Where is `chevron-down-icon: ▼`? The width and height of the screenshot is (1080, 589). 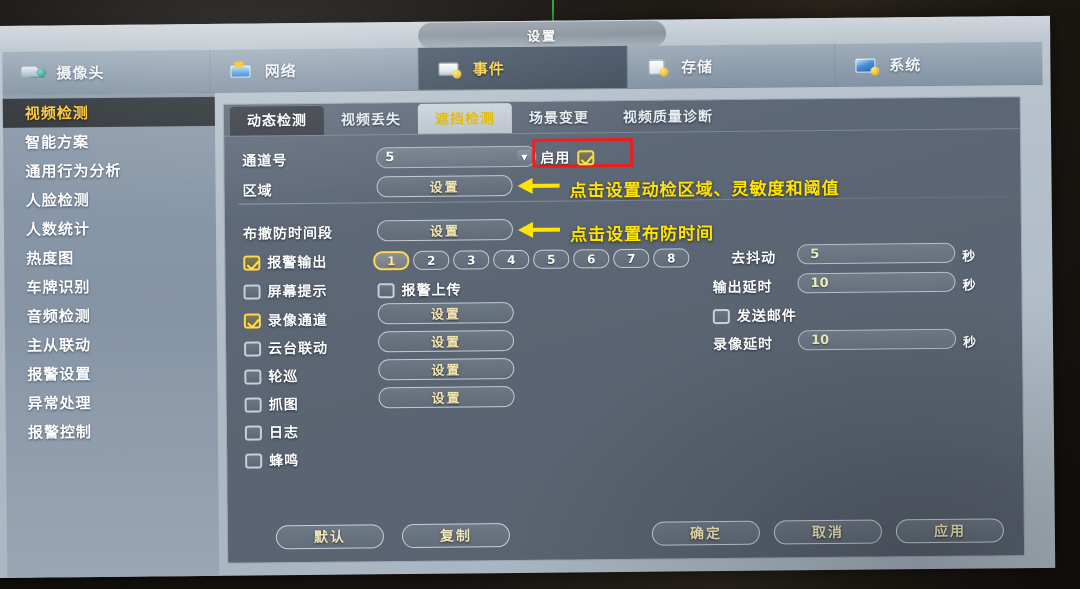 chevron-down-icon: ▼ is located at coordinates (524, 156).